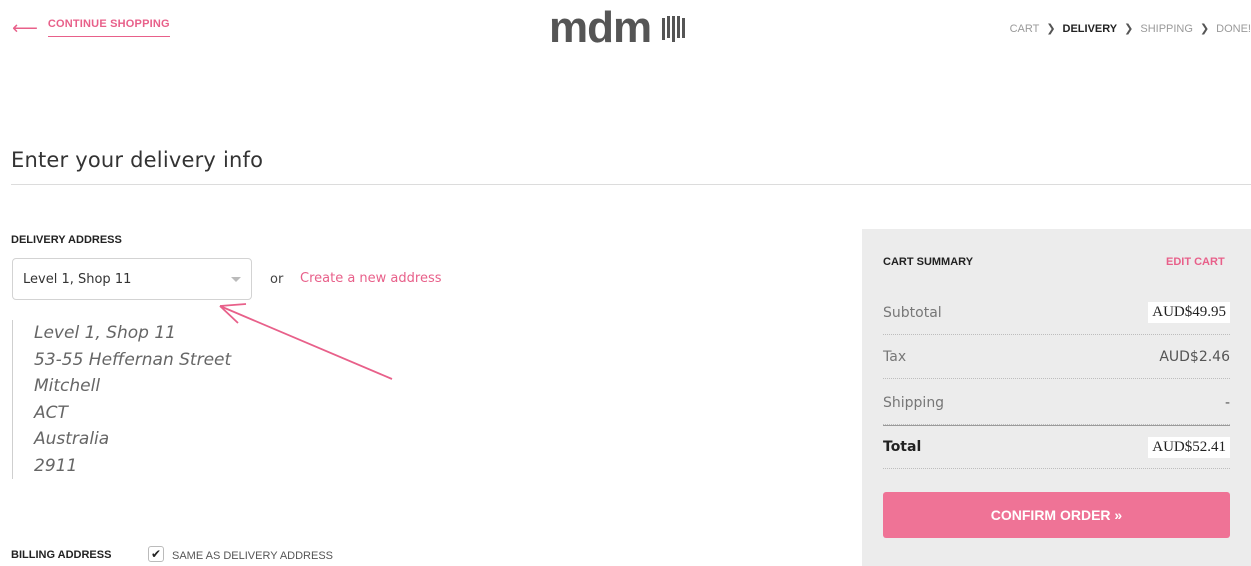 Image resolution: width=1251 pixels, height=566 pixels. I want to click on step-done: DONE!, so click(1233, 28).